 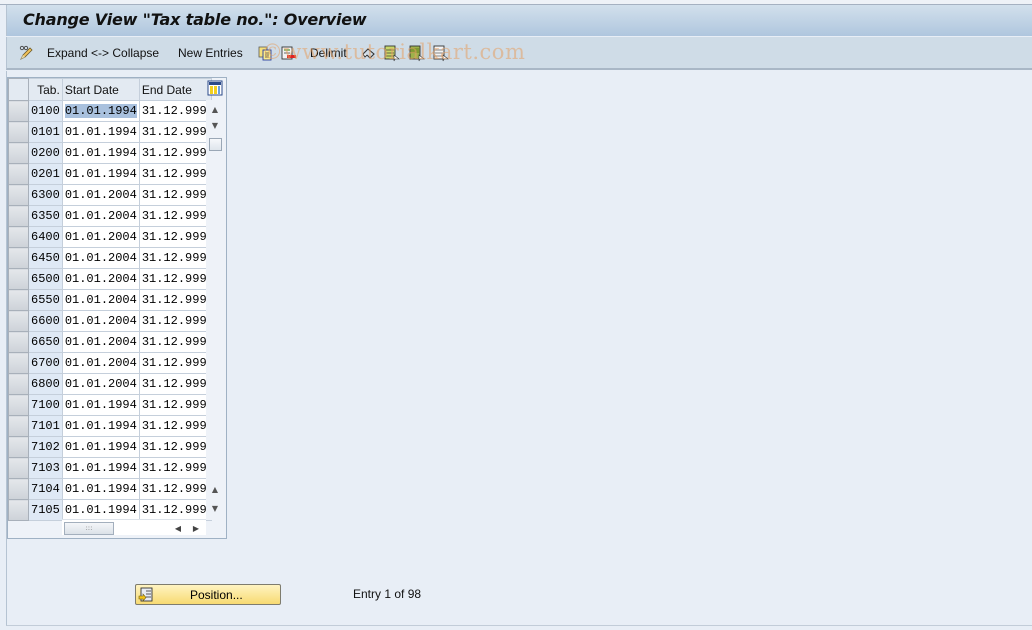 I want to click on vertical-scrollbar: ▲ ▼ ▲ ▼, so click(x=215, y=310).